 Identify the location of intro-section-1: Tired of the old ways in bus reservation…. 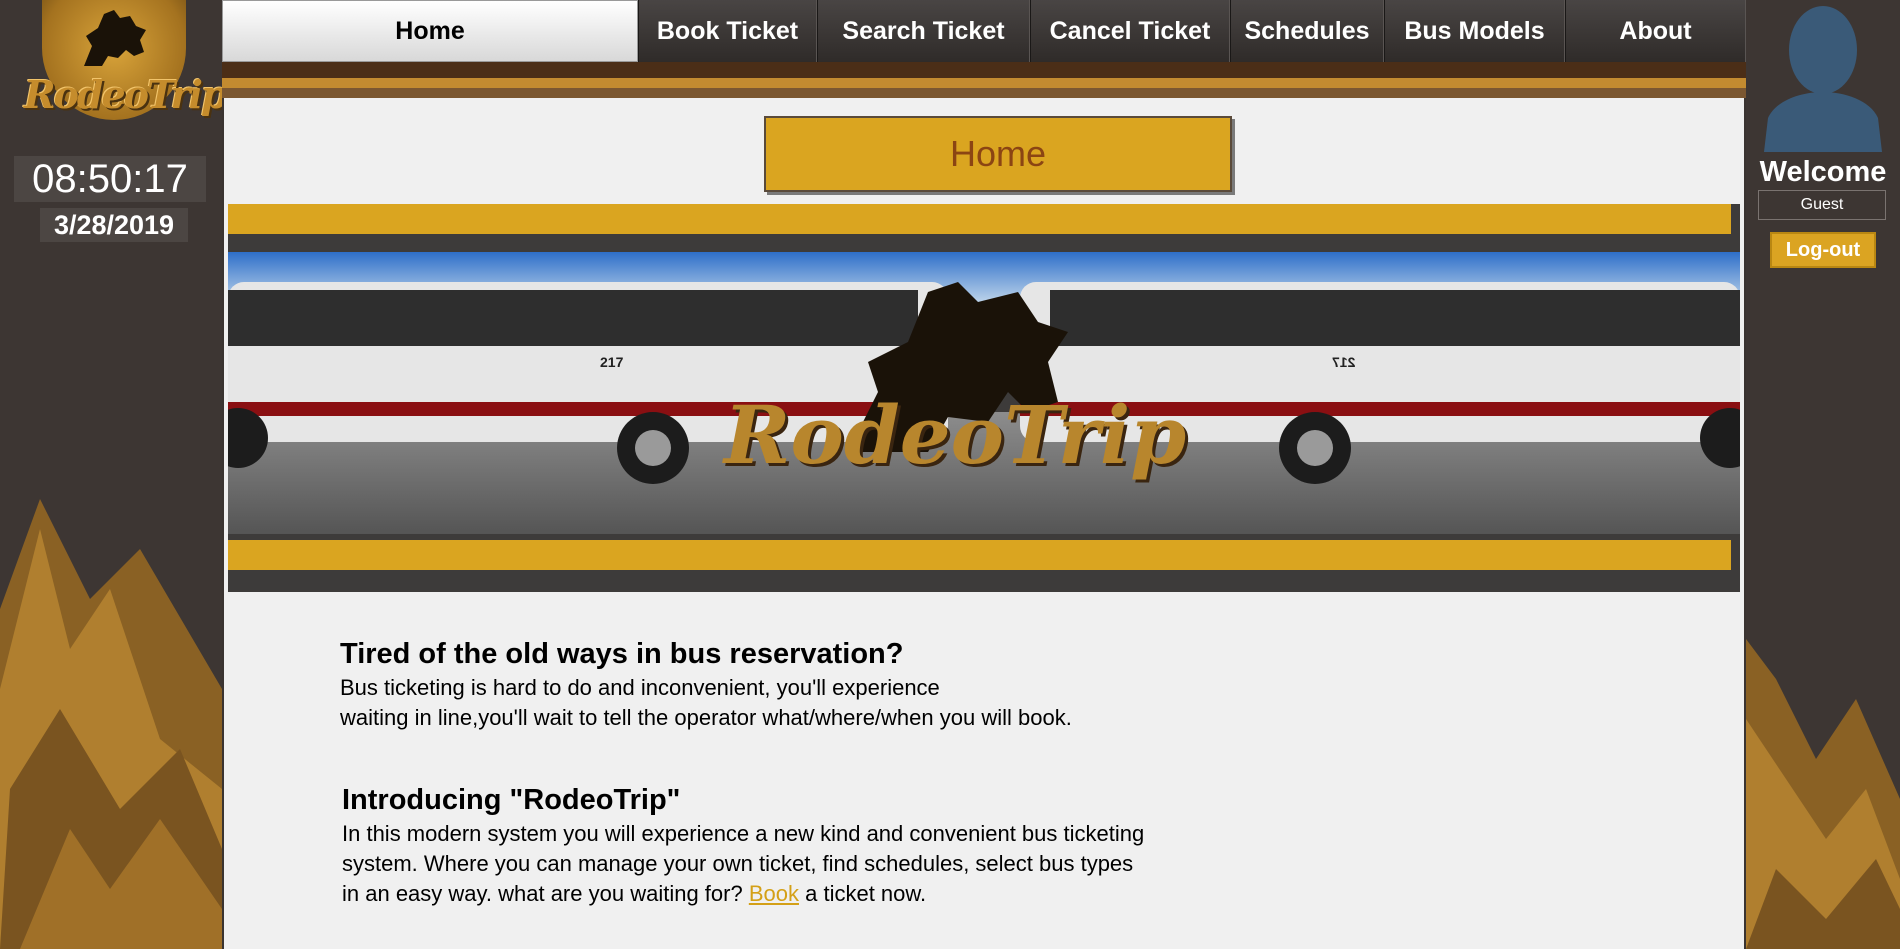
(790, 685).